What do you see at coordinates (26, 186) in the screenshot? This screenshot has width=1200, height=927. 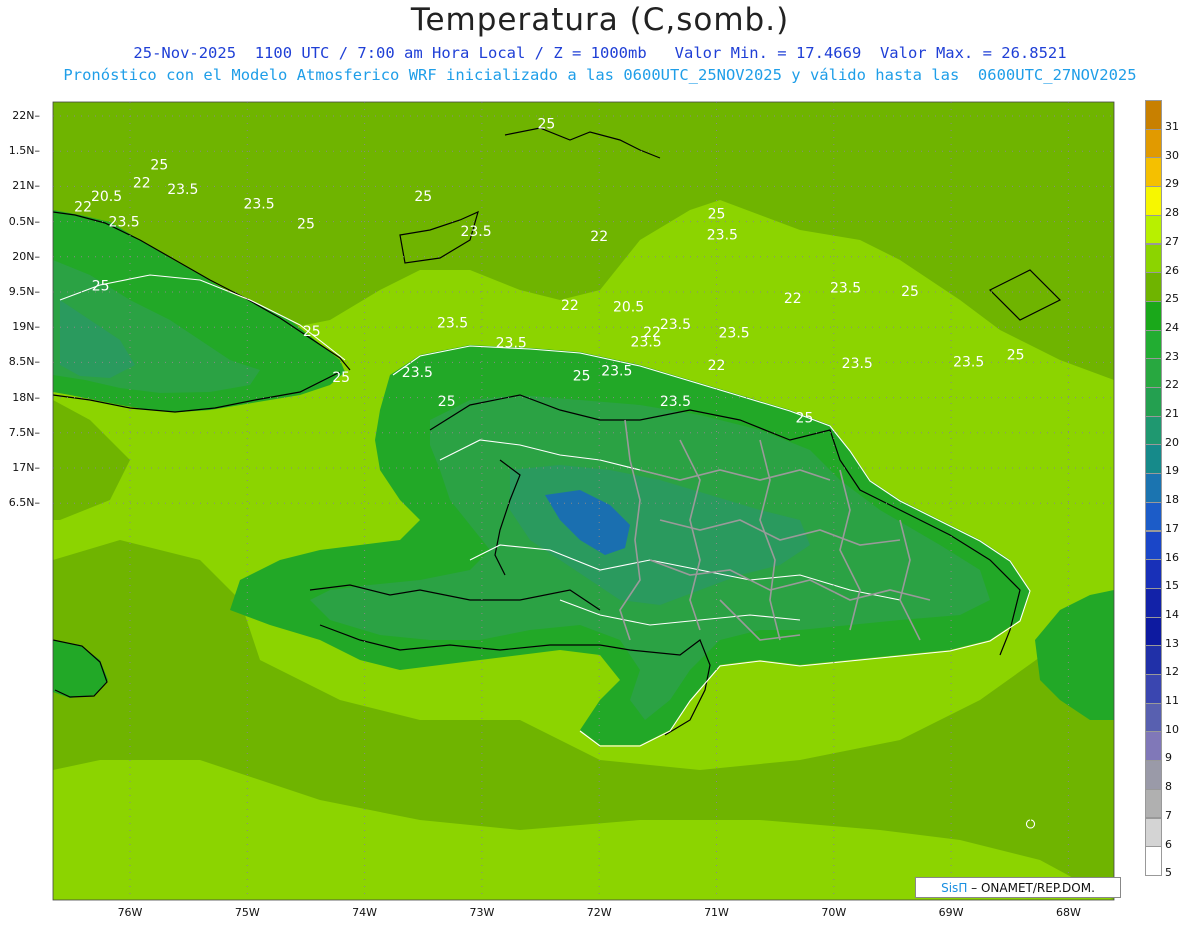 I see `latitude-label: 21N–` at bounding box center [26, 186].